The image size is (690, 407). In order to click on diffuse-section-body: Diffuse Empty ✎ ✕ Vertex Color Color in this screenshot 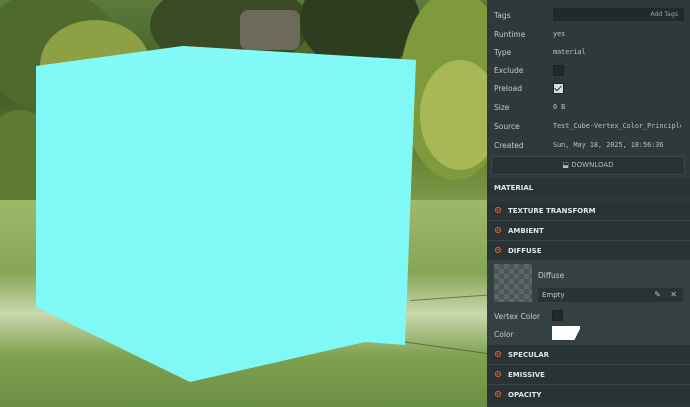, I will do `click(588, 302)`.